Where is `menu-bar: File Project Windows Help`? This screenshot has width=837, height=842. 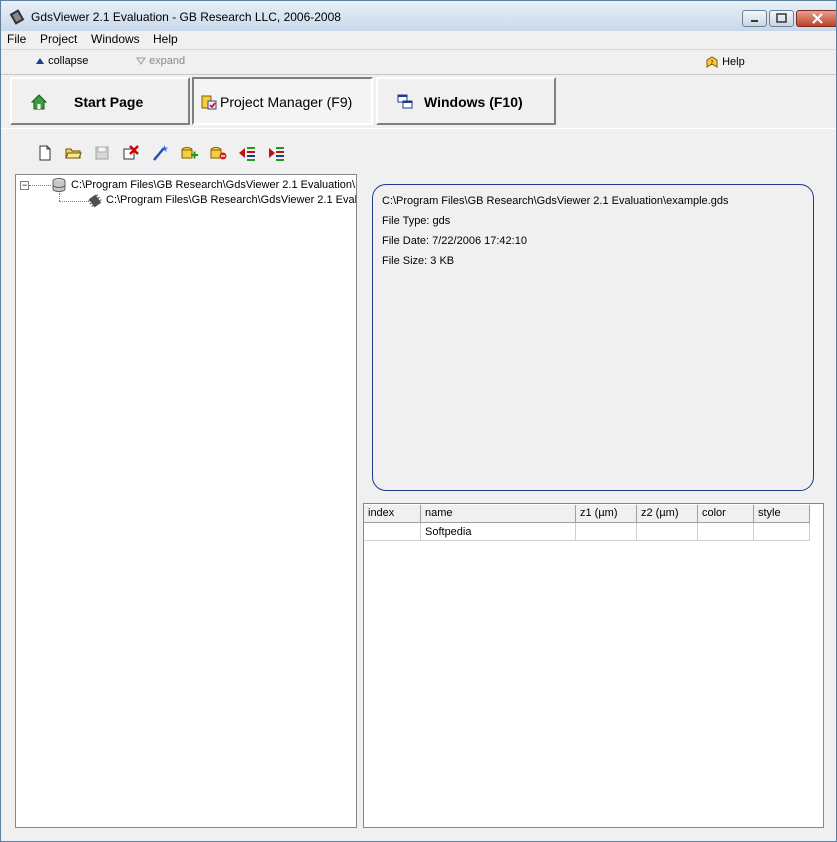
menu-bar: File Project Windows Help is located at coordinates (418, 39).